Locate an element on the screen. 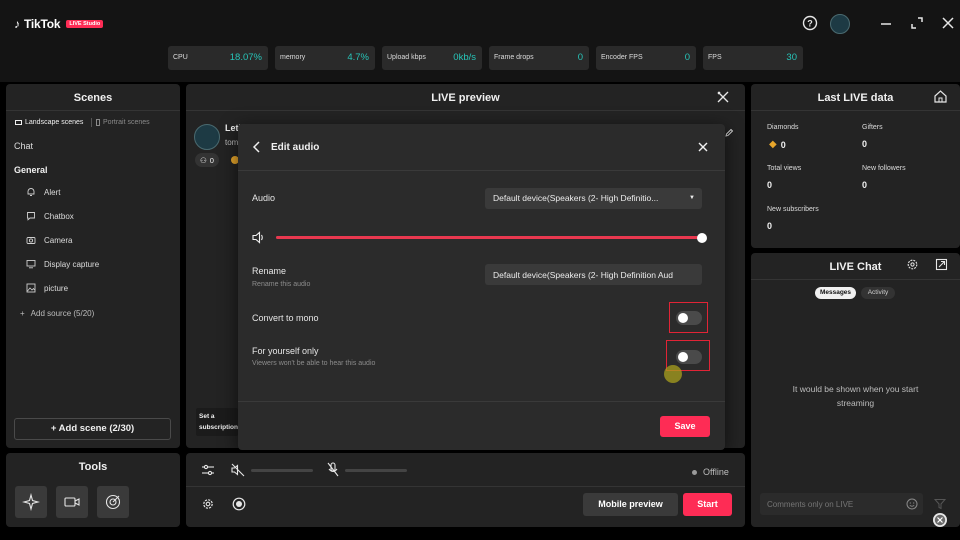 Image resolution: width=960 pixels, height=540 pixels. tab-activity: Activity is located at coordinates (878, 293).